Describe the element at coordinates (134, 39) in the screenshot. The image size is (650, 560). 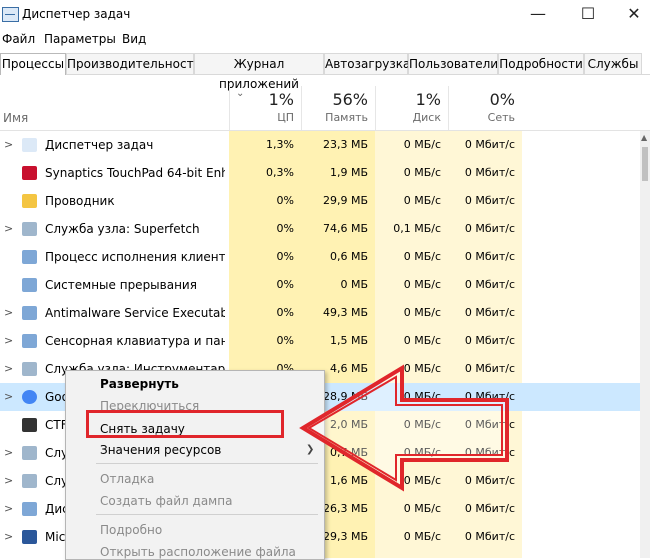
I see `menu-view: Вид` at that location.